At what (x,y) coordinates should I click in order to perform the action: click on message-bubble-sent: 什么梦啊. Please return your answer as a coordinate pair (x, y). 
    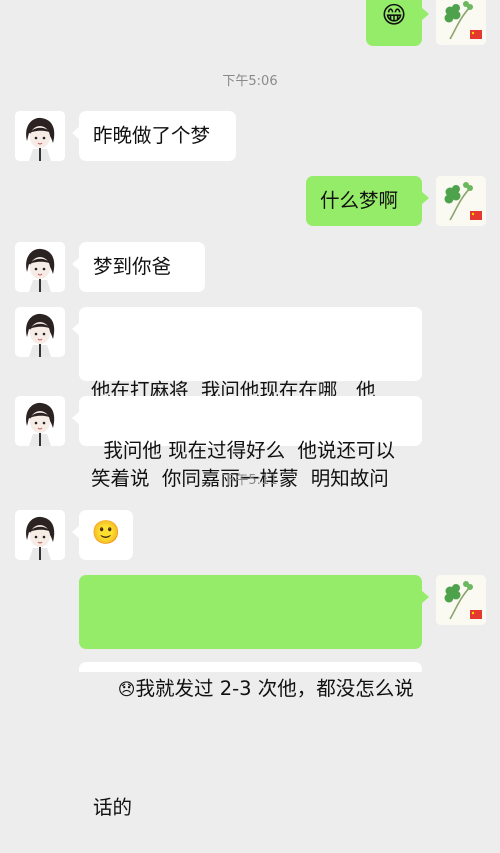
    Looking at the image, I should click on (367, 201).